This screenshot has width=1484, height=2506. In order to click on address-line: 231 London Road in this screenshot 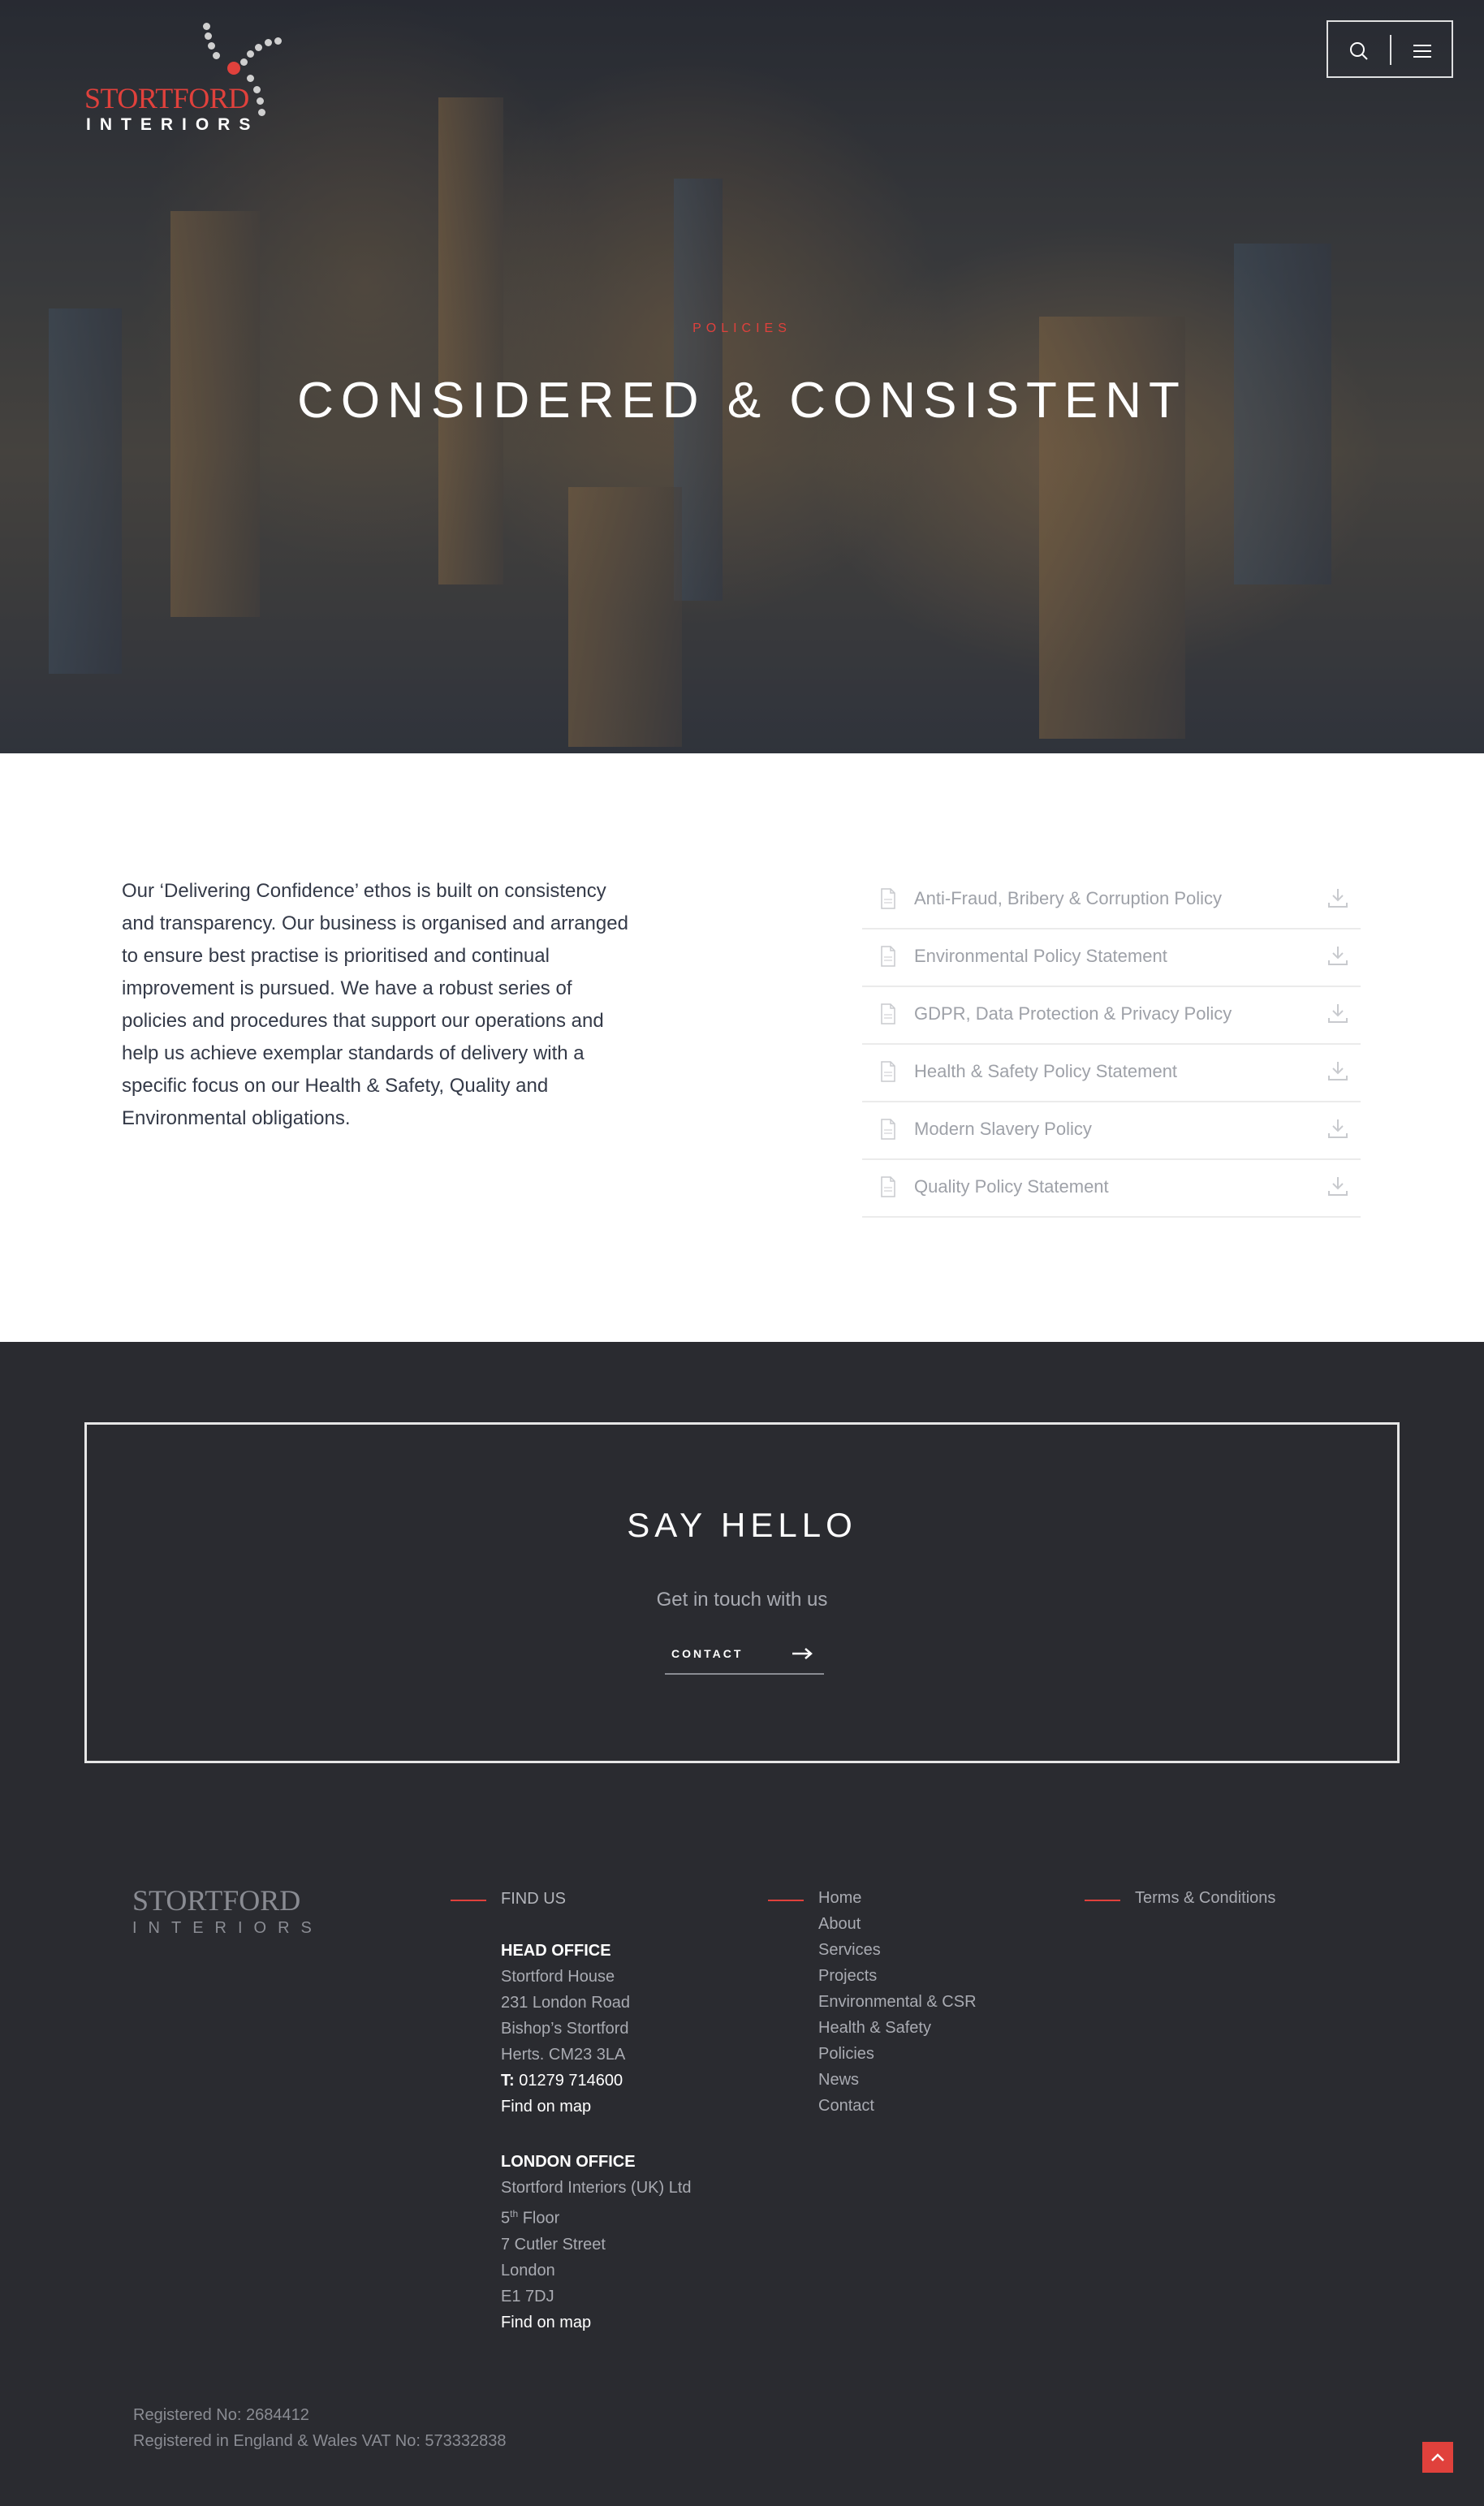, I will do `click(566, 2003)`.